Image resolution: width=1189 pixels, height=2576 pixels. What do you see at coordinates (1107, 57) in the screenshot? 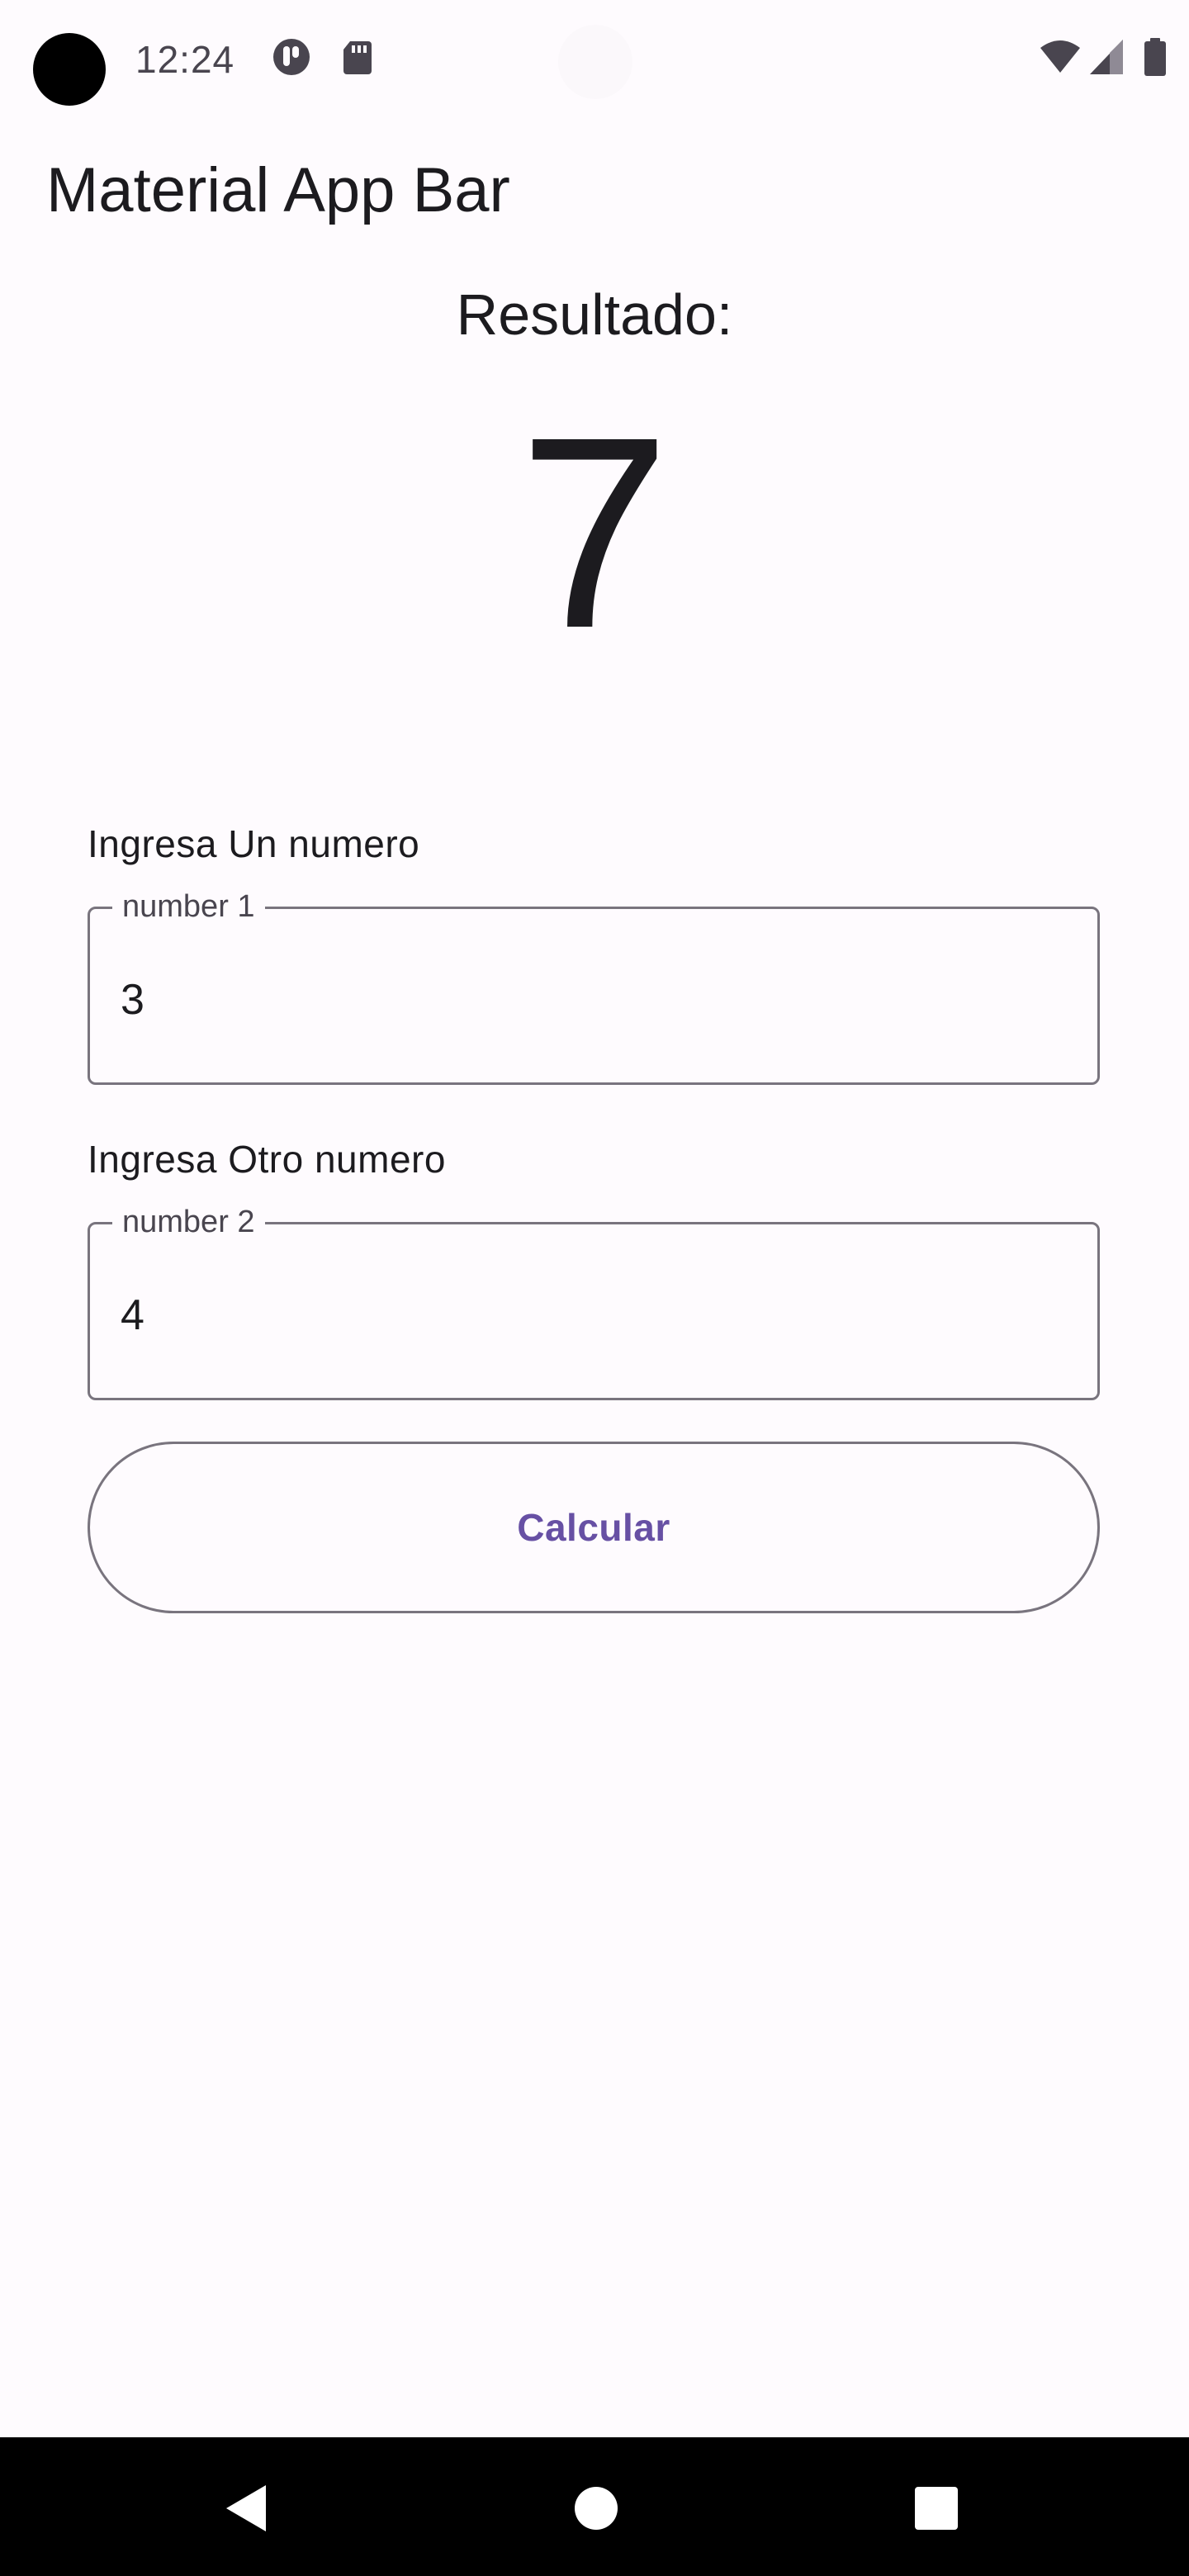
I see `cell-signal-icon` at bounding box center [1107, 57].